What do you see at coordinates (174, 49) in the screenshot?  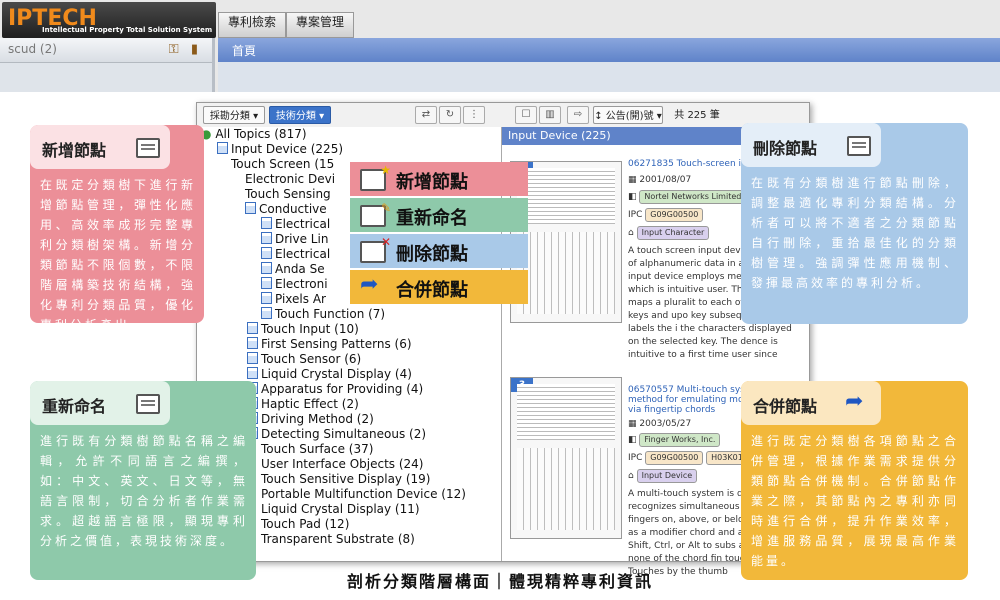 I see `key-icon: ⚿` at bounding box center [174, 49].